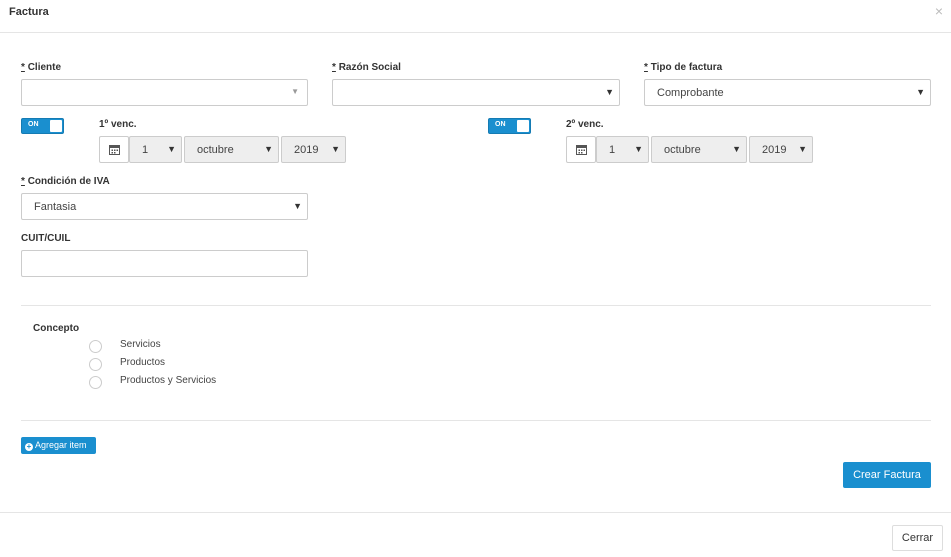 The image size is (951, 557). I want to click on radio-label-productos-servicios: Productos y Servicios, so click(168, 380).